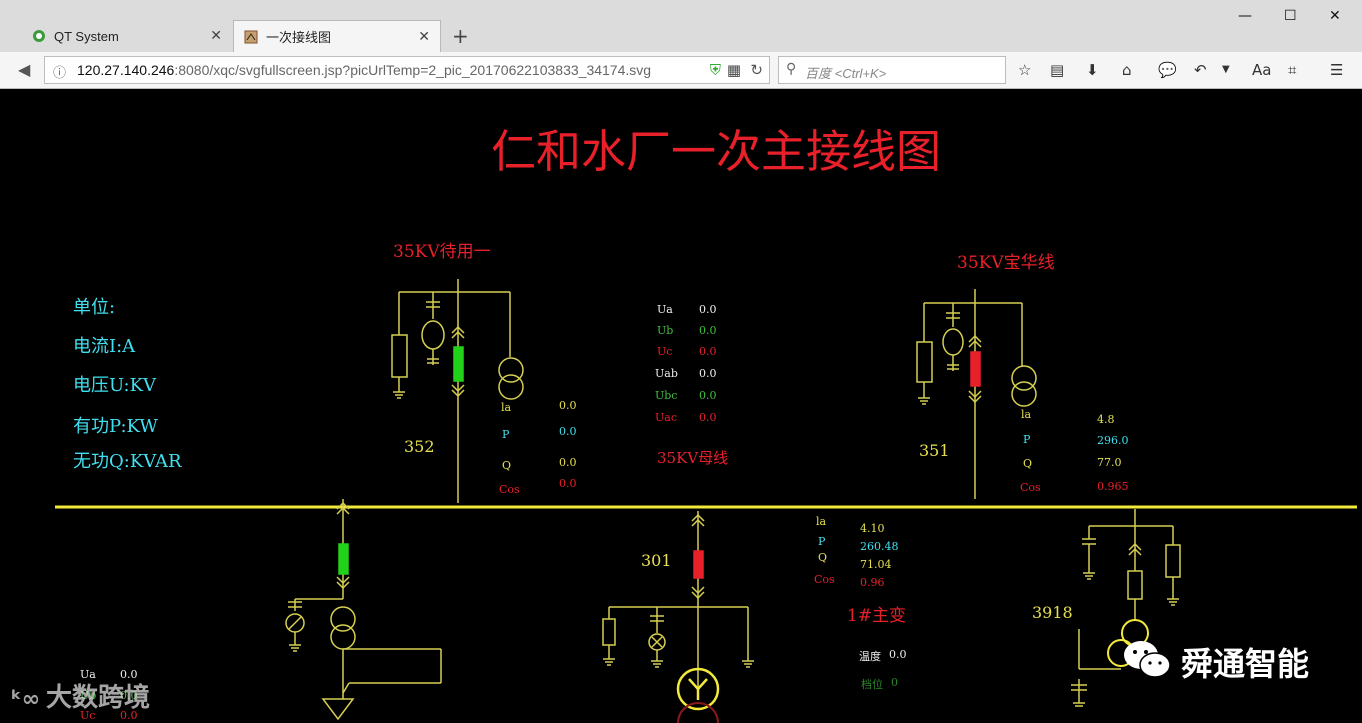  What do you see at coordinates (708, 395) in the screenshot?
I see `bus-ubc-value: 0.0` at bounding box center [708, 395].